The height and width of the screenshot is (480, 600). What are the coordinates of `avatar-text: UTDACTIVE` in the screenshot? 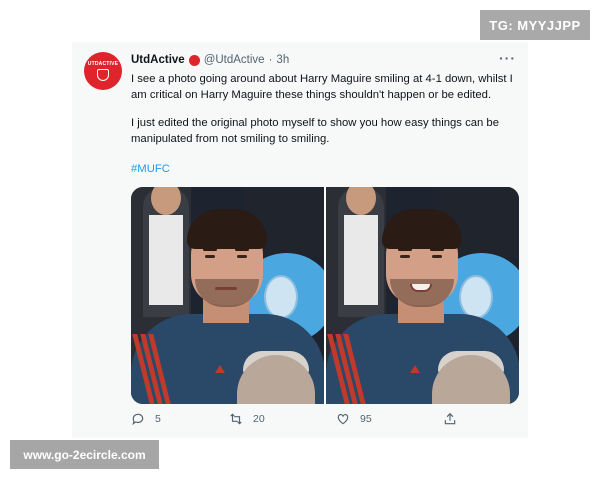 It's located at (103, 64).